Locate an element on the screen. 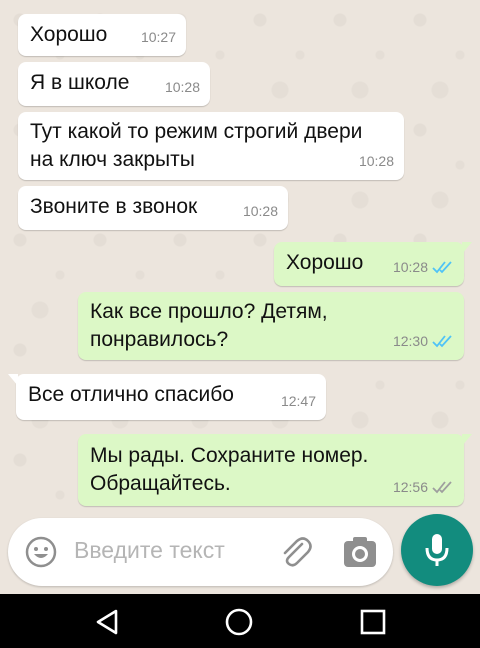 The height and width of the screenshot is (648, 480). system-navigation-bar is located at coordinates (240, 621).